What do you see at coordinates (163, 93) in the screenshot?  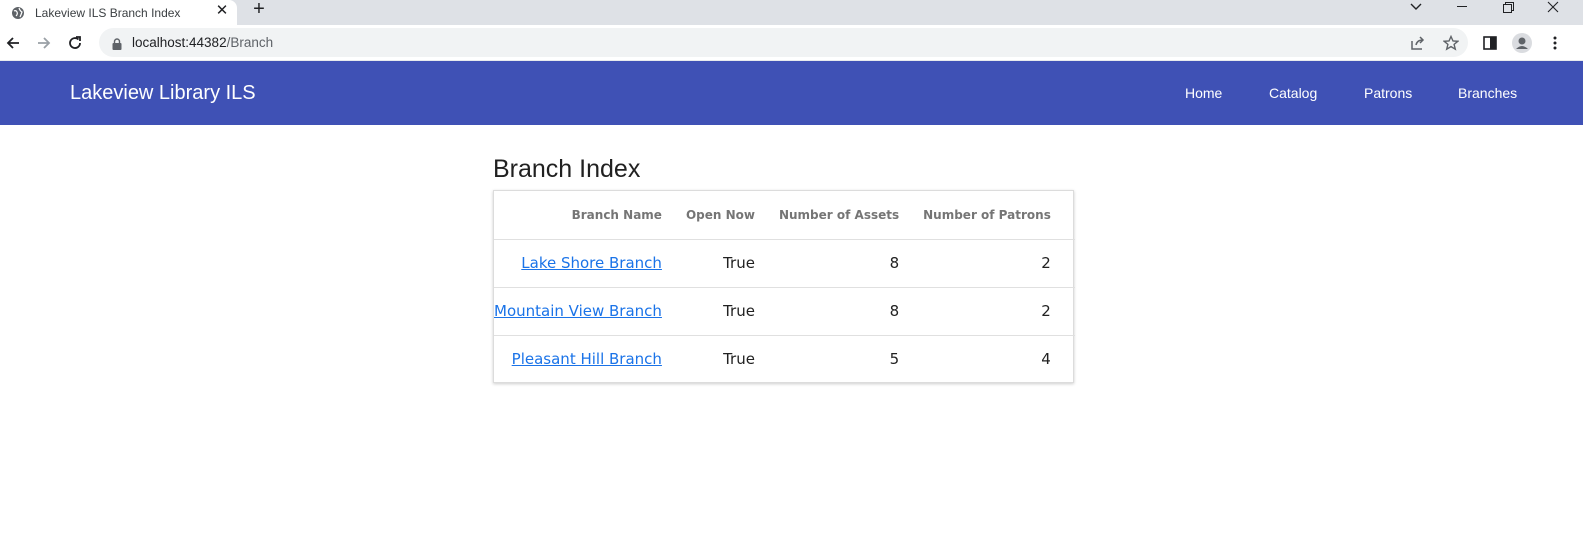 I see `brand-link: Lakeview Library ILS` at bounding box center [163, 93].